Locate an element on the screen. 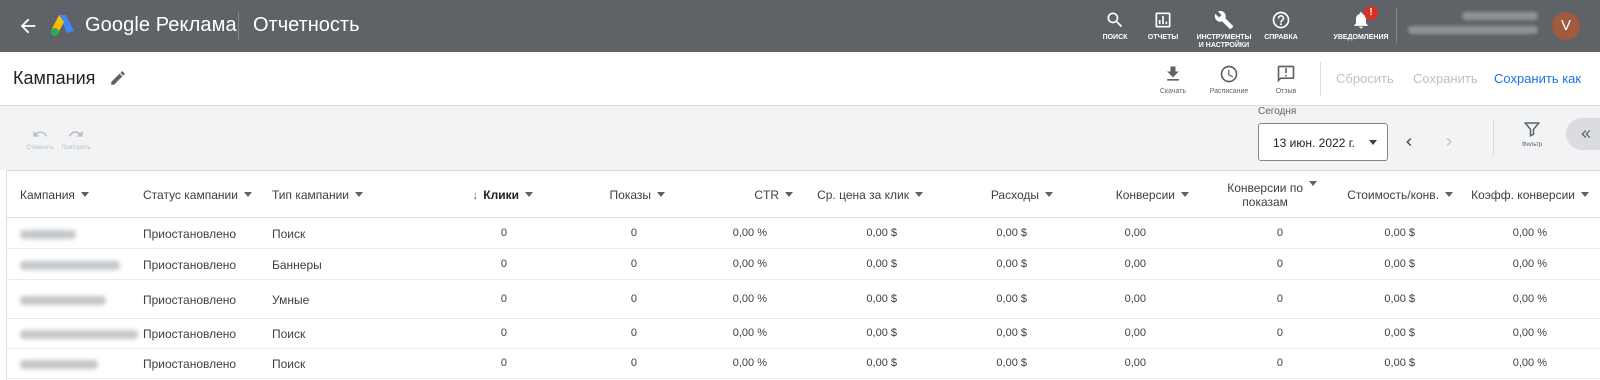  search-tool-button: ПОИСК is located at coordinates (1115, 26).